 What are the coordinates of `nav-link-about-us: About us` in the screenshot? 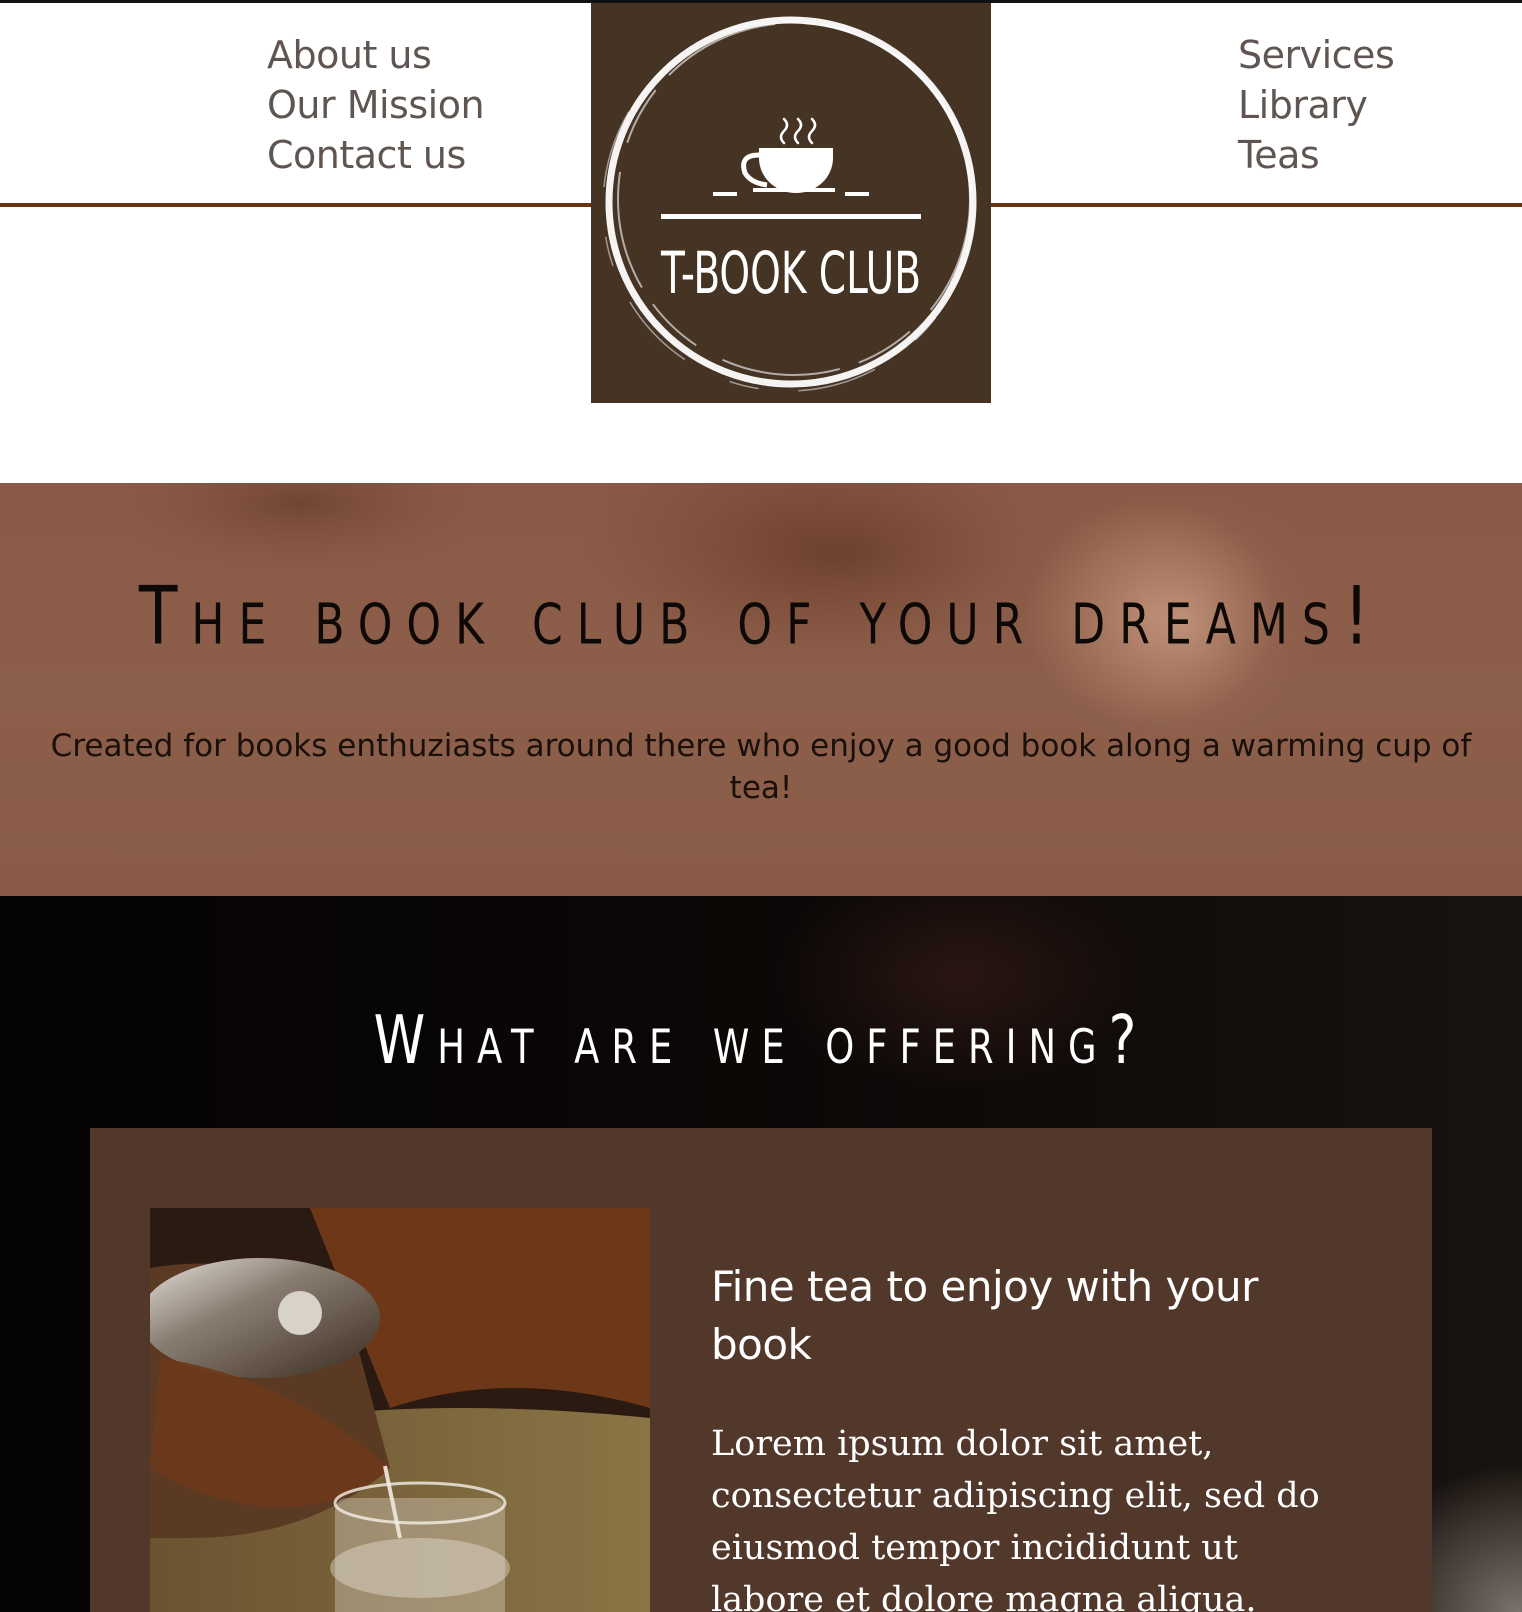 It's located at (375, 55).